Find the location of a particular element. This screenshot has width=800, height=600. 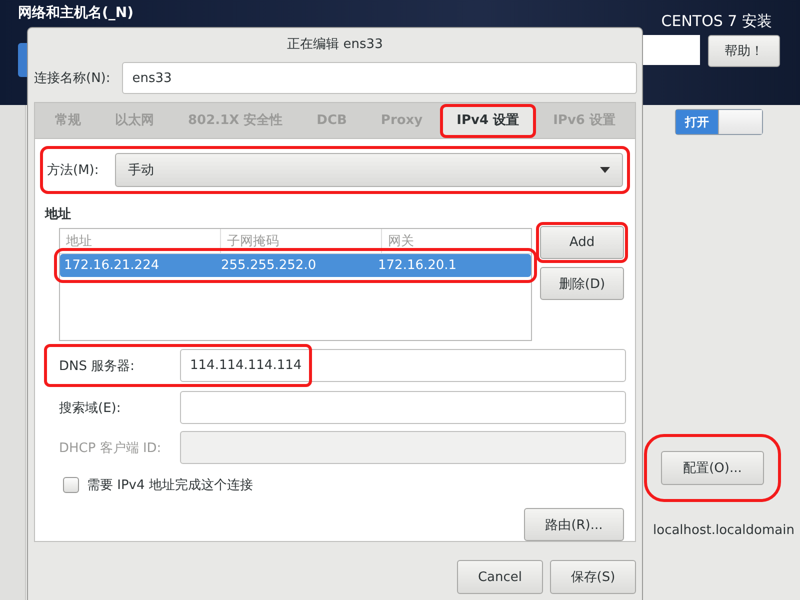

input-field is located at coordinates (403, 407).